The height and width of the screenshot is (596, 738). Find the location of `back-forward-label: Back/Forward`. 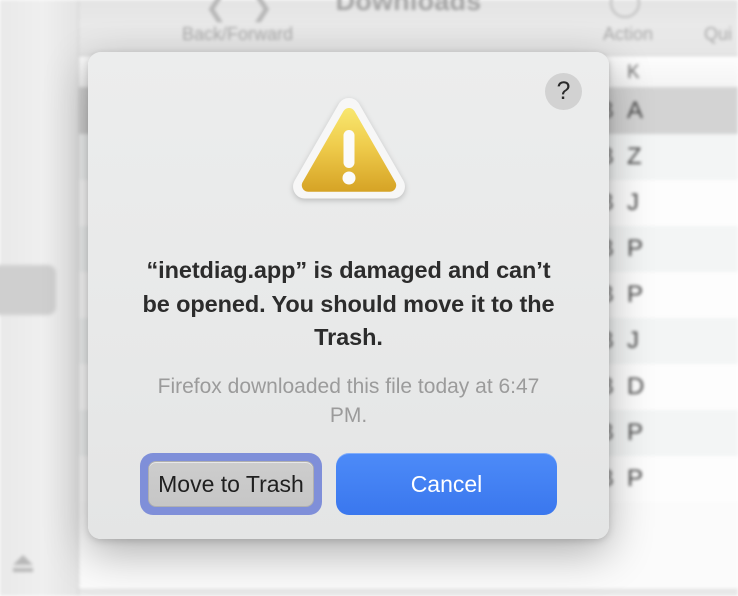

back-forward-label: Back/Forward is located at coordinates (238, 34).